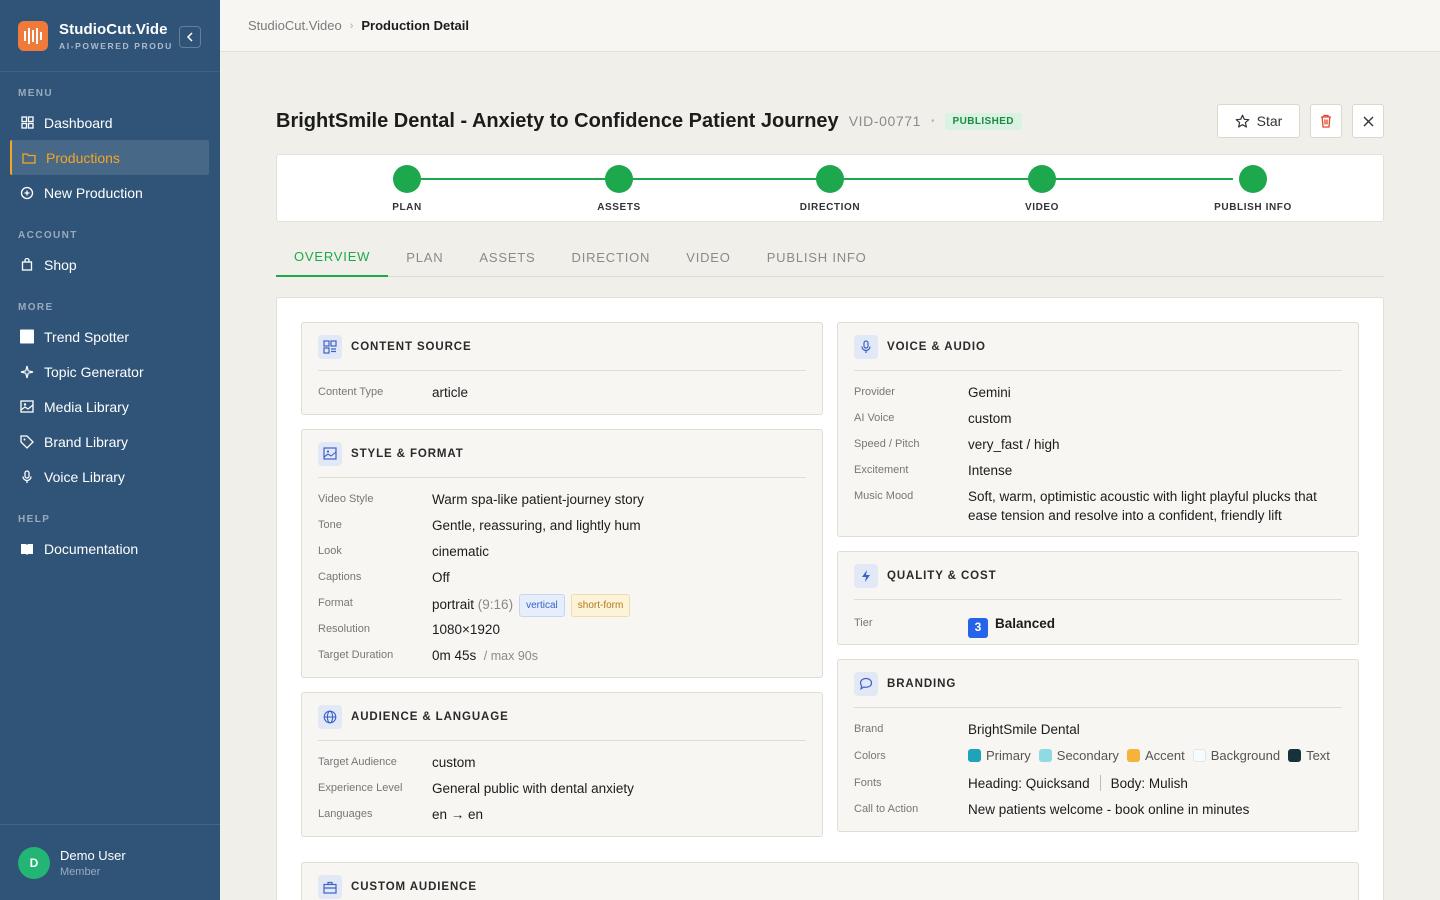 The image size is (1440, 900). Describe the element at coordinates (110, 862) in the screenshot. I see `user-profile: D Demo User Member` at that location.